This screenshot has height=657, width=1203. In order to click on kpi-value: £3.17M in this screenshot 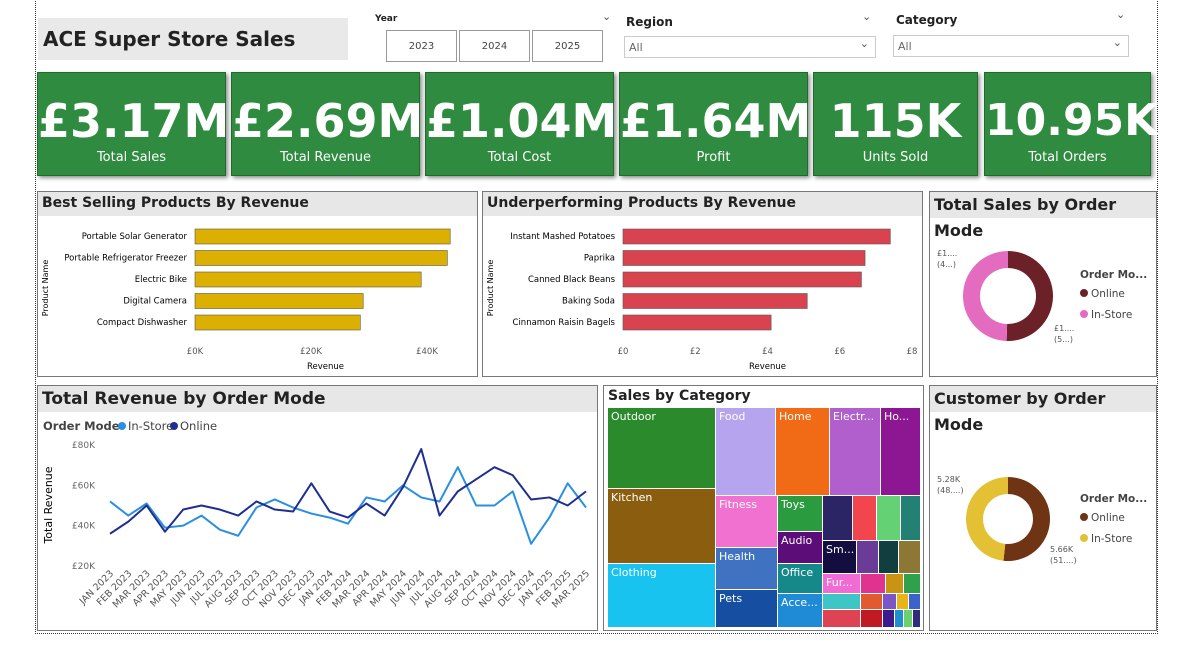, I will do `click(134, 121)`.